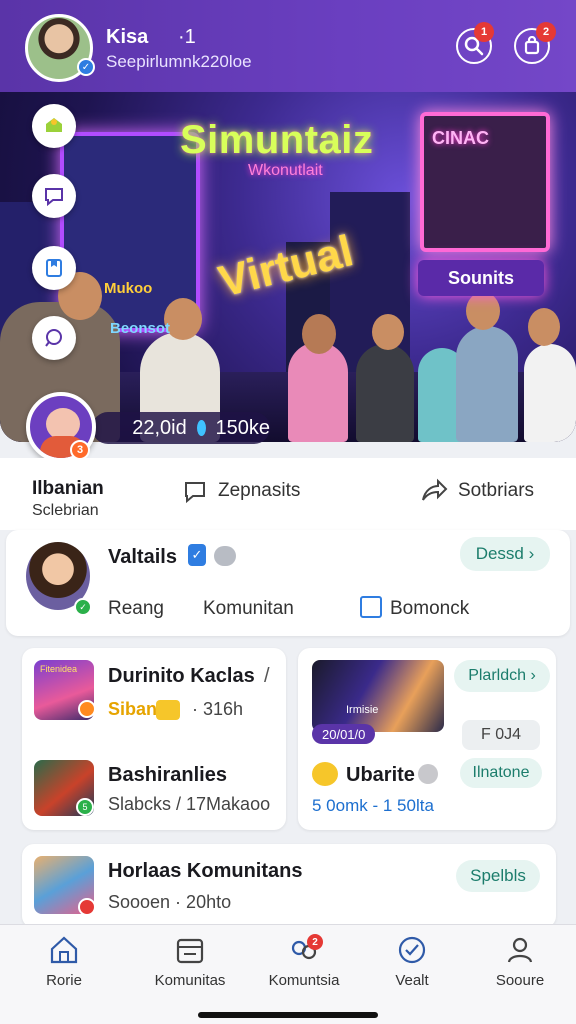 The width and height of the screenshot is (576, 1024). I want to click on community-badge: 3, so click(80, 450).